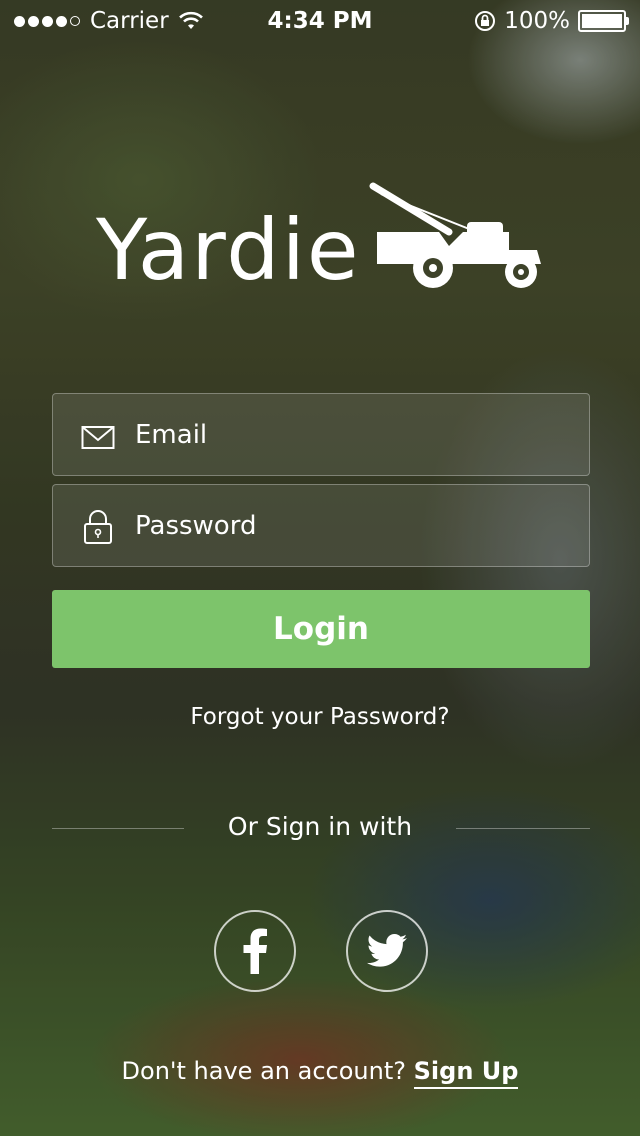 The height and width of the screenshot is (1136, 640). I want to click on password-field, so click(321, 525).